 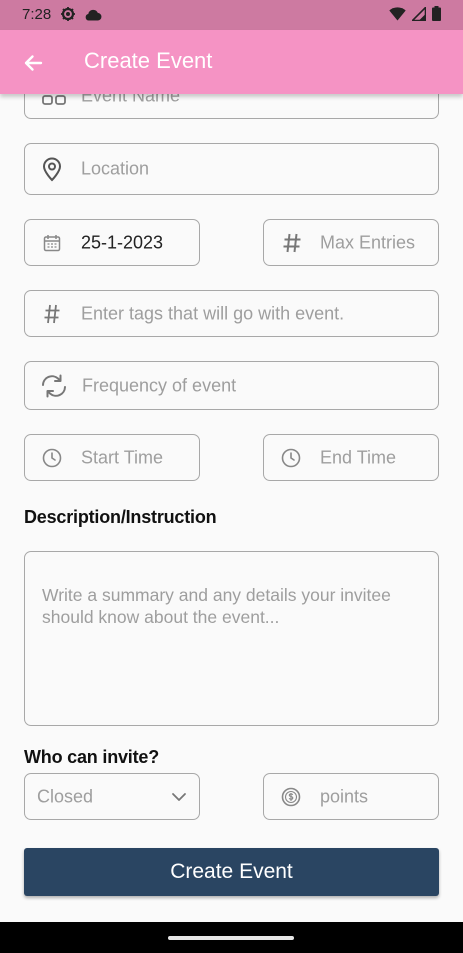 I want to click on invite-select: Closed, so click(x=112, y=796).